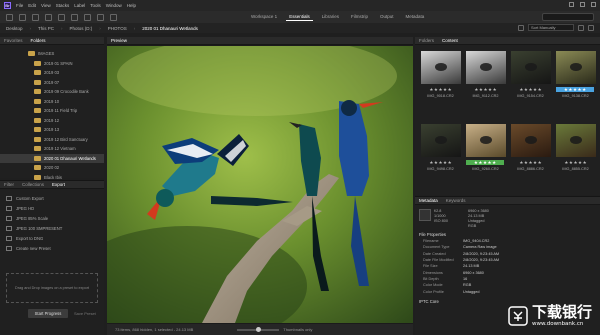 The width and height of the screenshot is (600, 335). Describe the element at coordinates (170, 28) in the screenshot. I see `crumb-current-folder: 2020 01 Dhanauri Wetlands` at that location.